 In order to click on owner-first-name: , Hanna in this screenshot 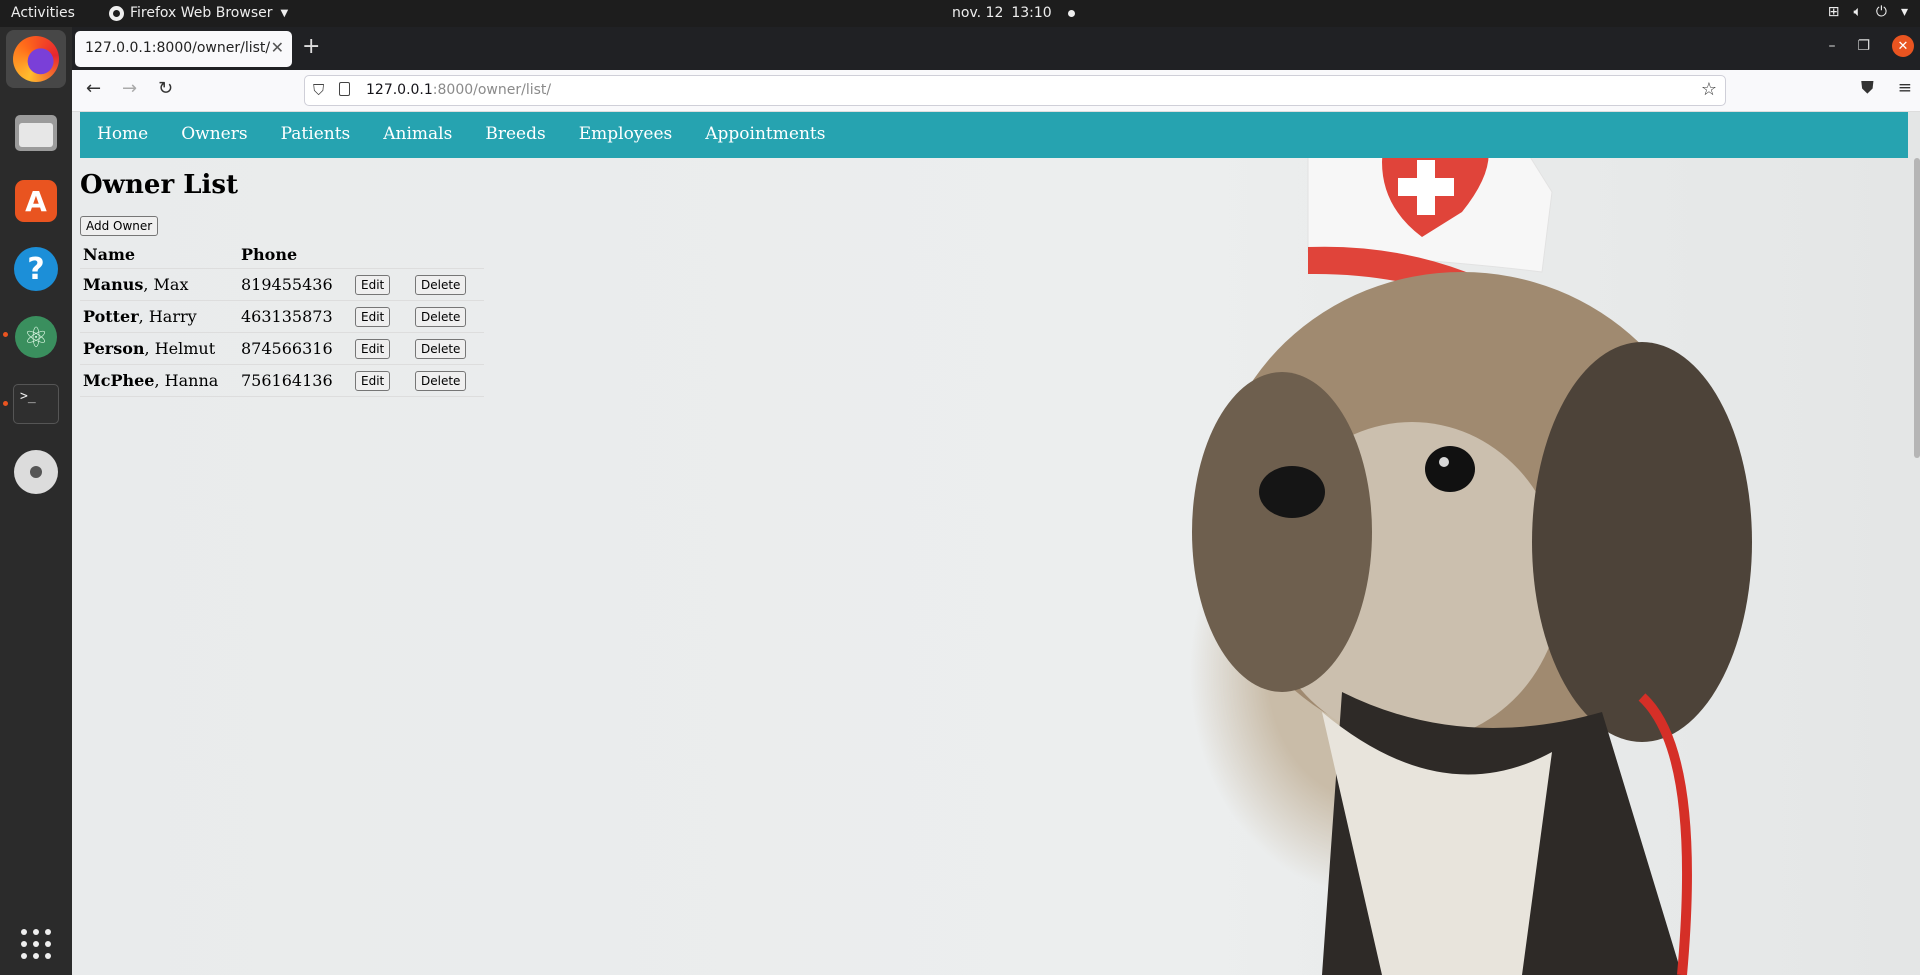, I will do `click(186, 380)`.